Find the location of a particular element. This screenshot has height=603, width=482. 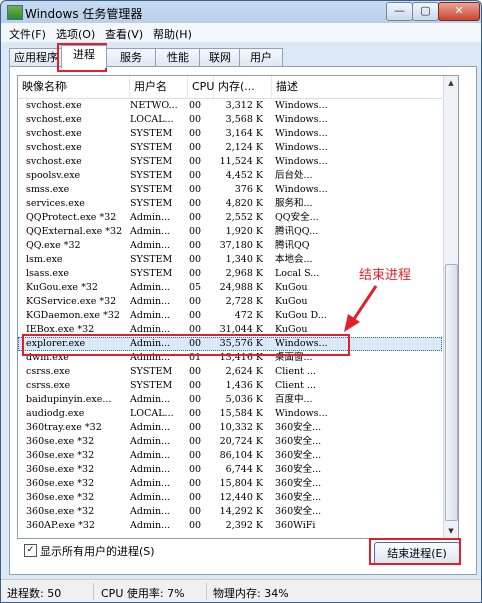

maximize-button: ▢ is located at coordinates (425, 11).